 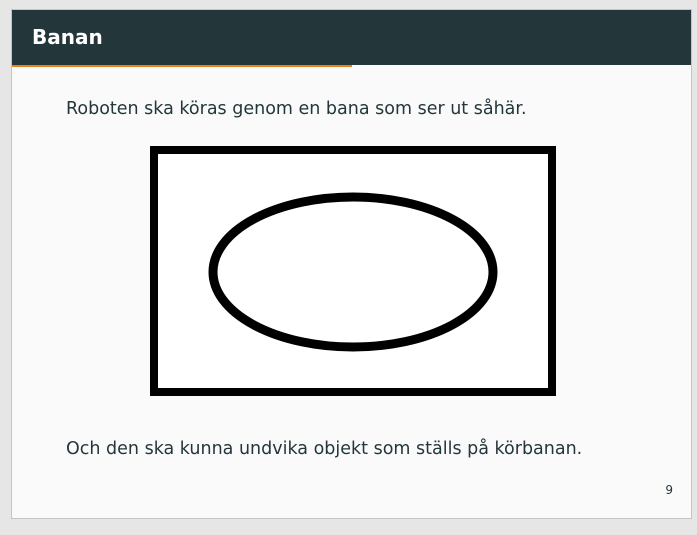 What do you see at coordinates (669, 490) in the screenshot?
I see `page-number: 9` at bounding box center [669, 490].